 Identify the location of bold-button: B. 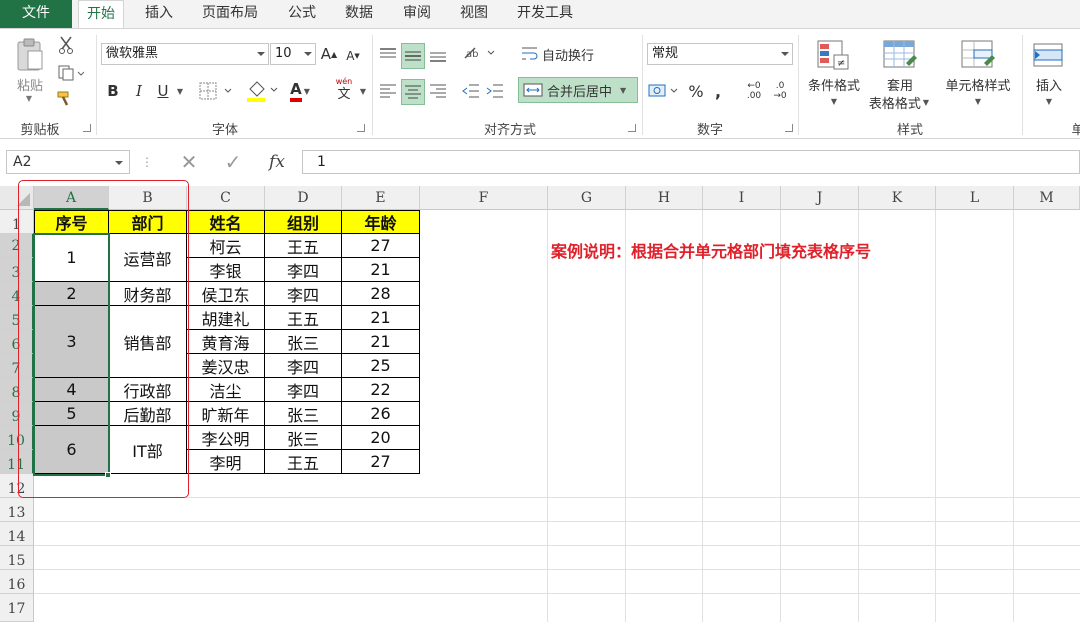
(113, 91).